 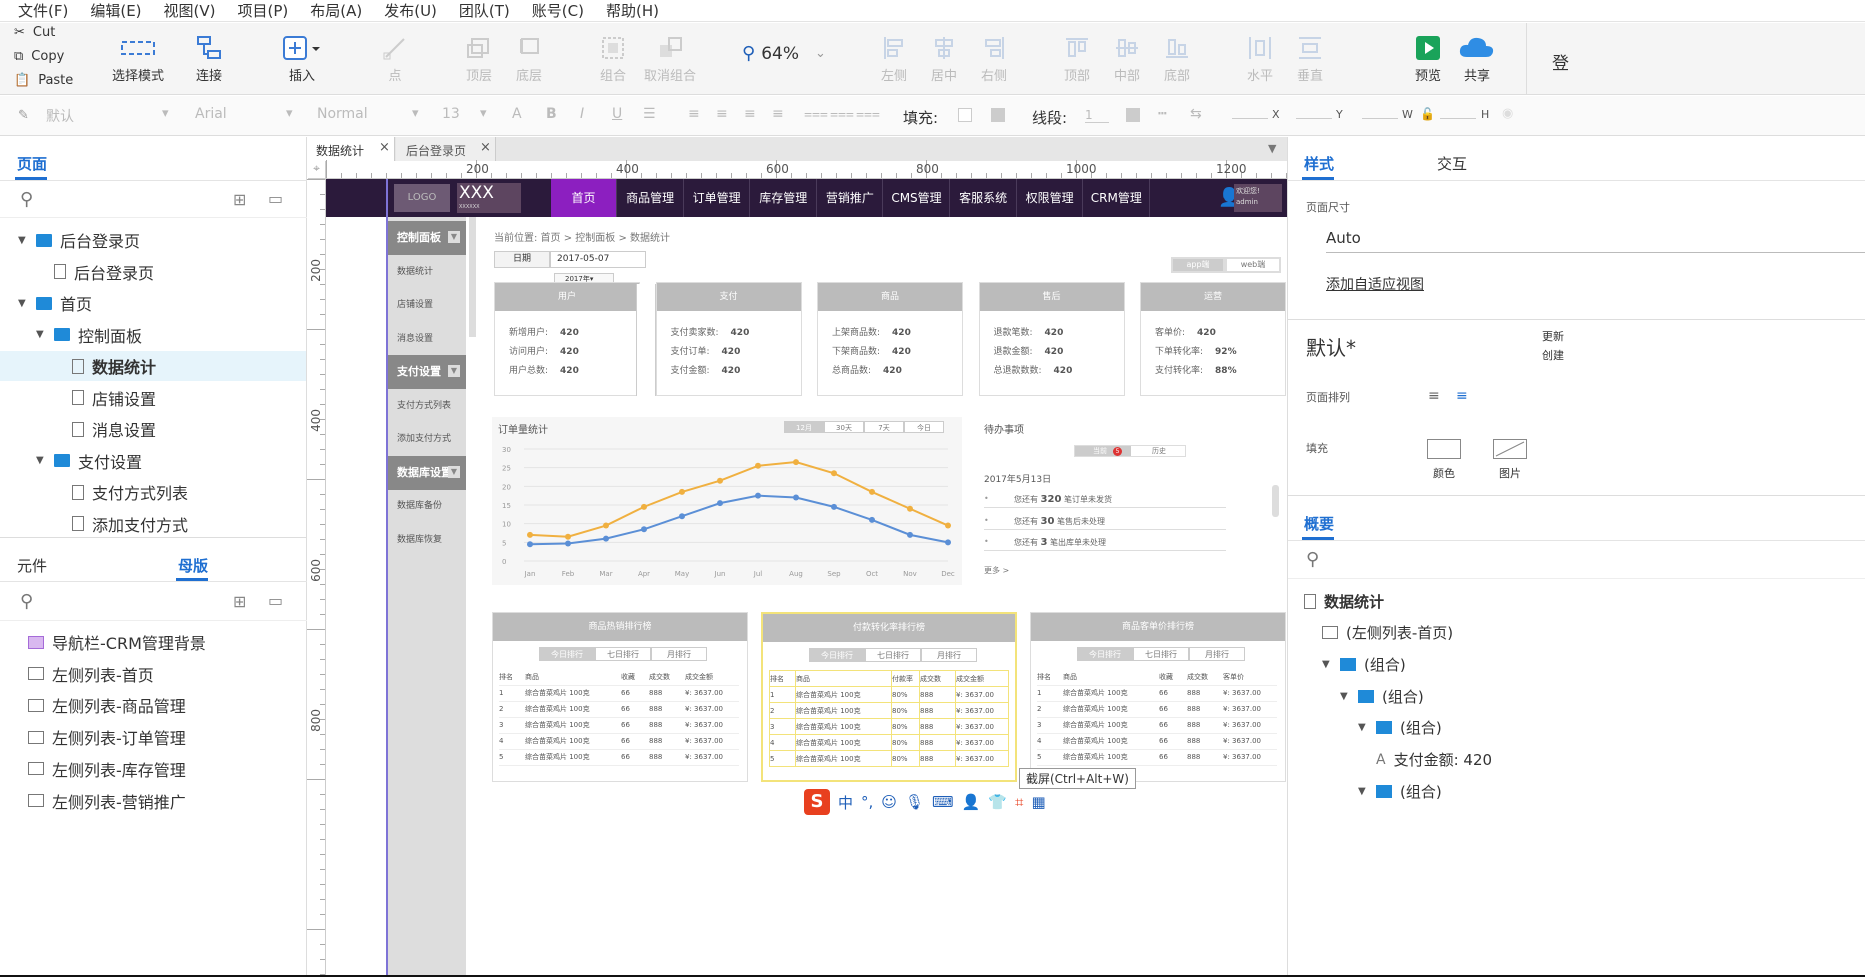 I want to click on distribute-vertical-button: 垂直, so click(x=1310, y=58).